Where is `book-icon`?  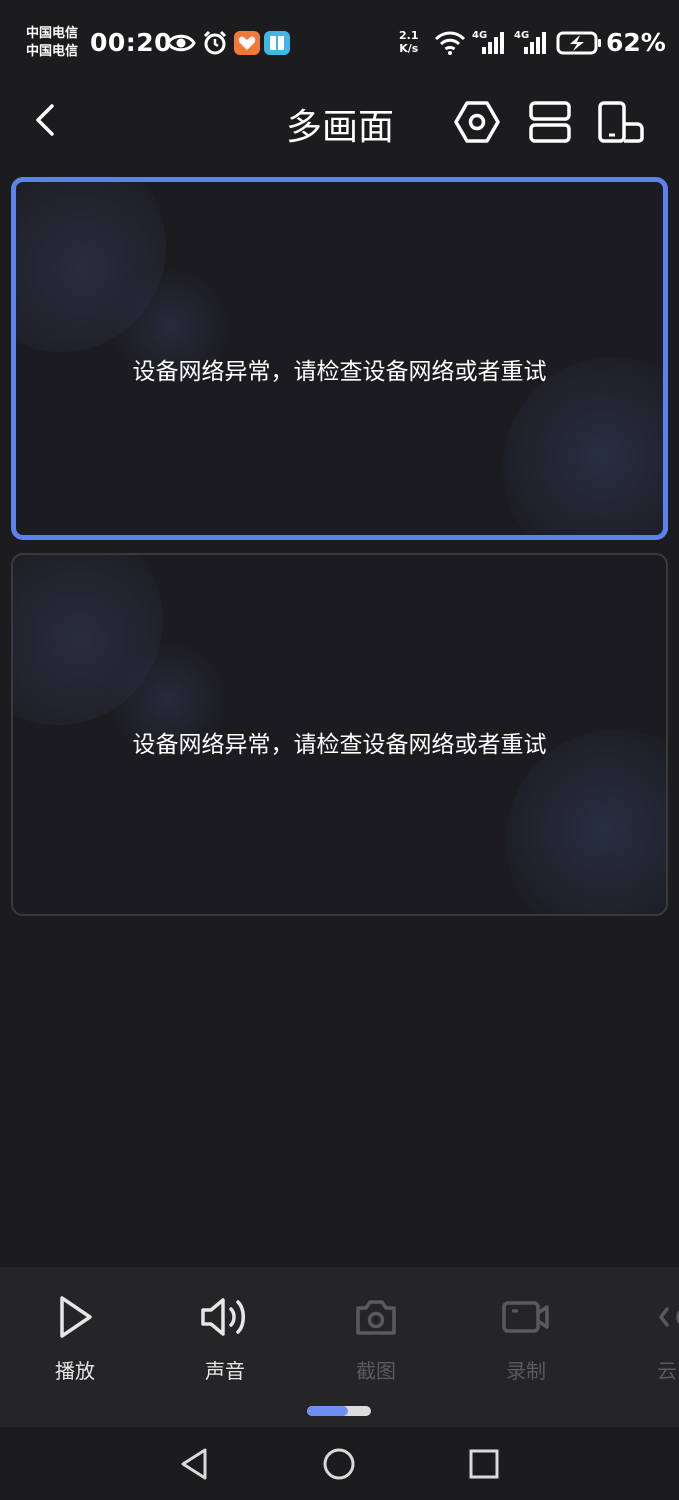
book-icon is located at coordinates (277, 43).